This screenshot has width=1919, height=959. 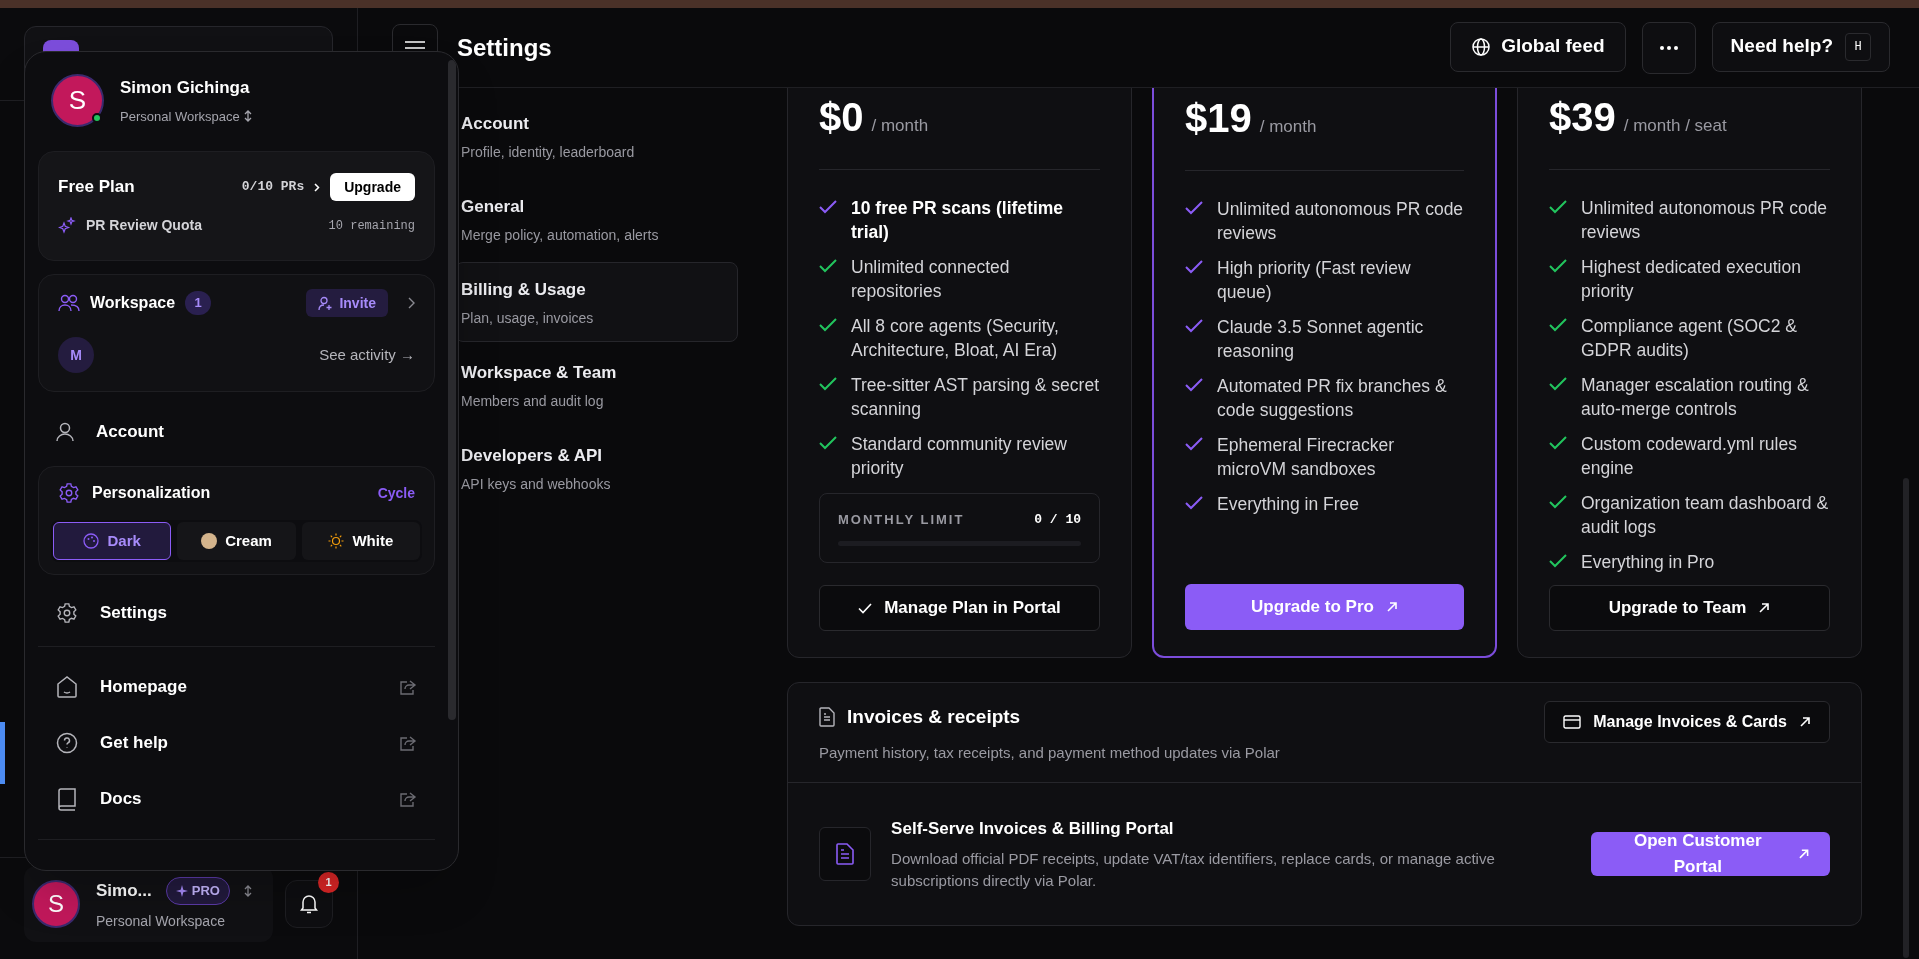 I want to click on quota-label: PR Review Quota, so click(x=144, y=225).